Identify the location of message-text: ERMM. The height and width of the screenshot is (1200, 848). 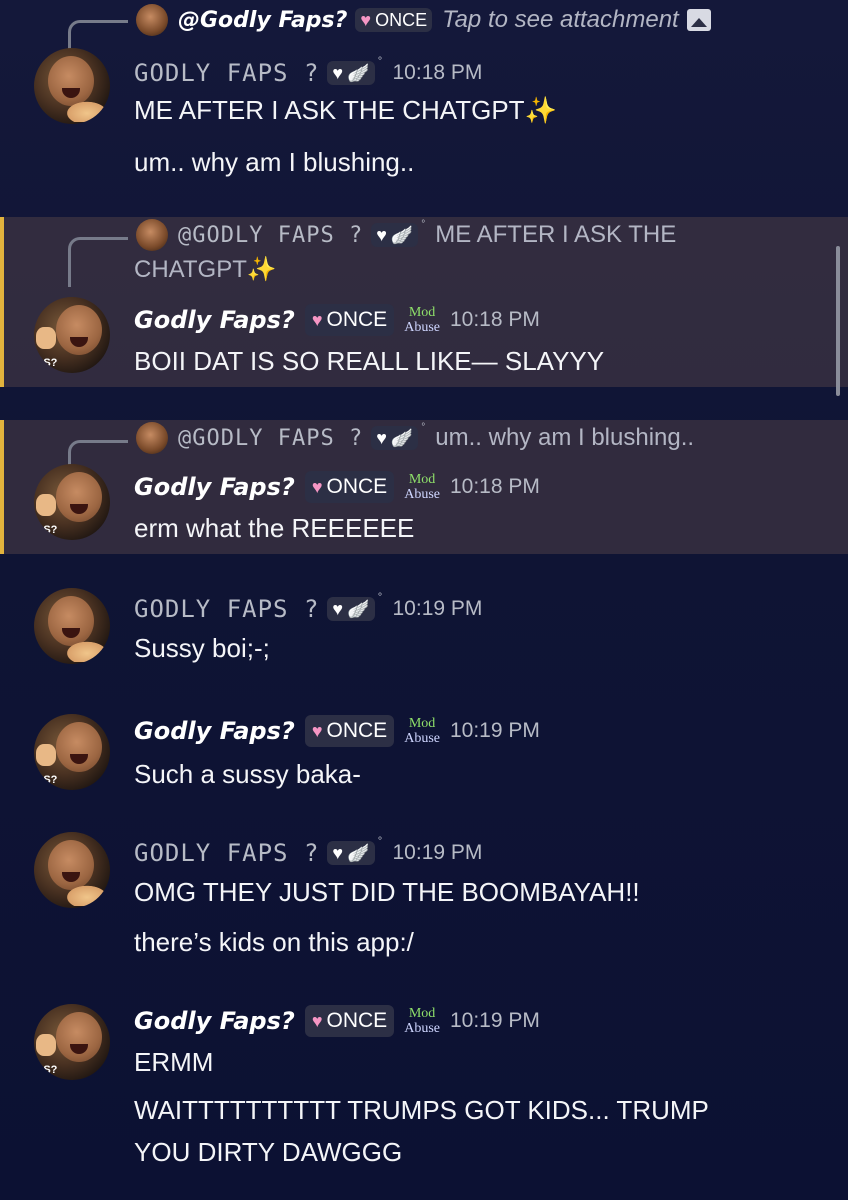
(174, 1062).